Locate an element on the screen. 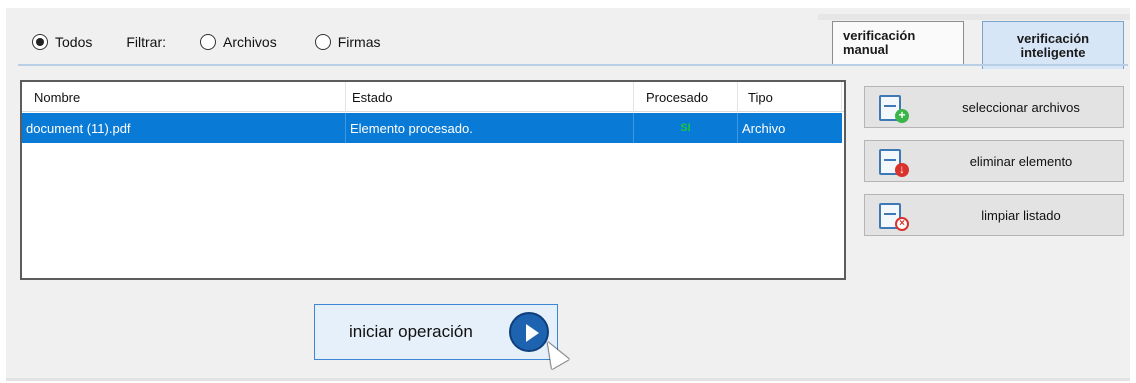  tab-intelligent-line2: inteligente is located at coordinates (1053, 52).